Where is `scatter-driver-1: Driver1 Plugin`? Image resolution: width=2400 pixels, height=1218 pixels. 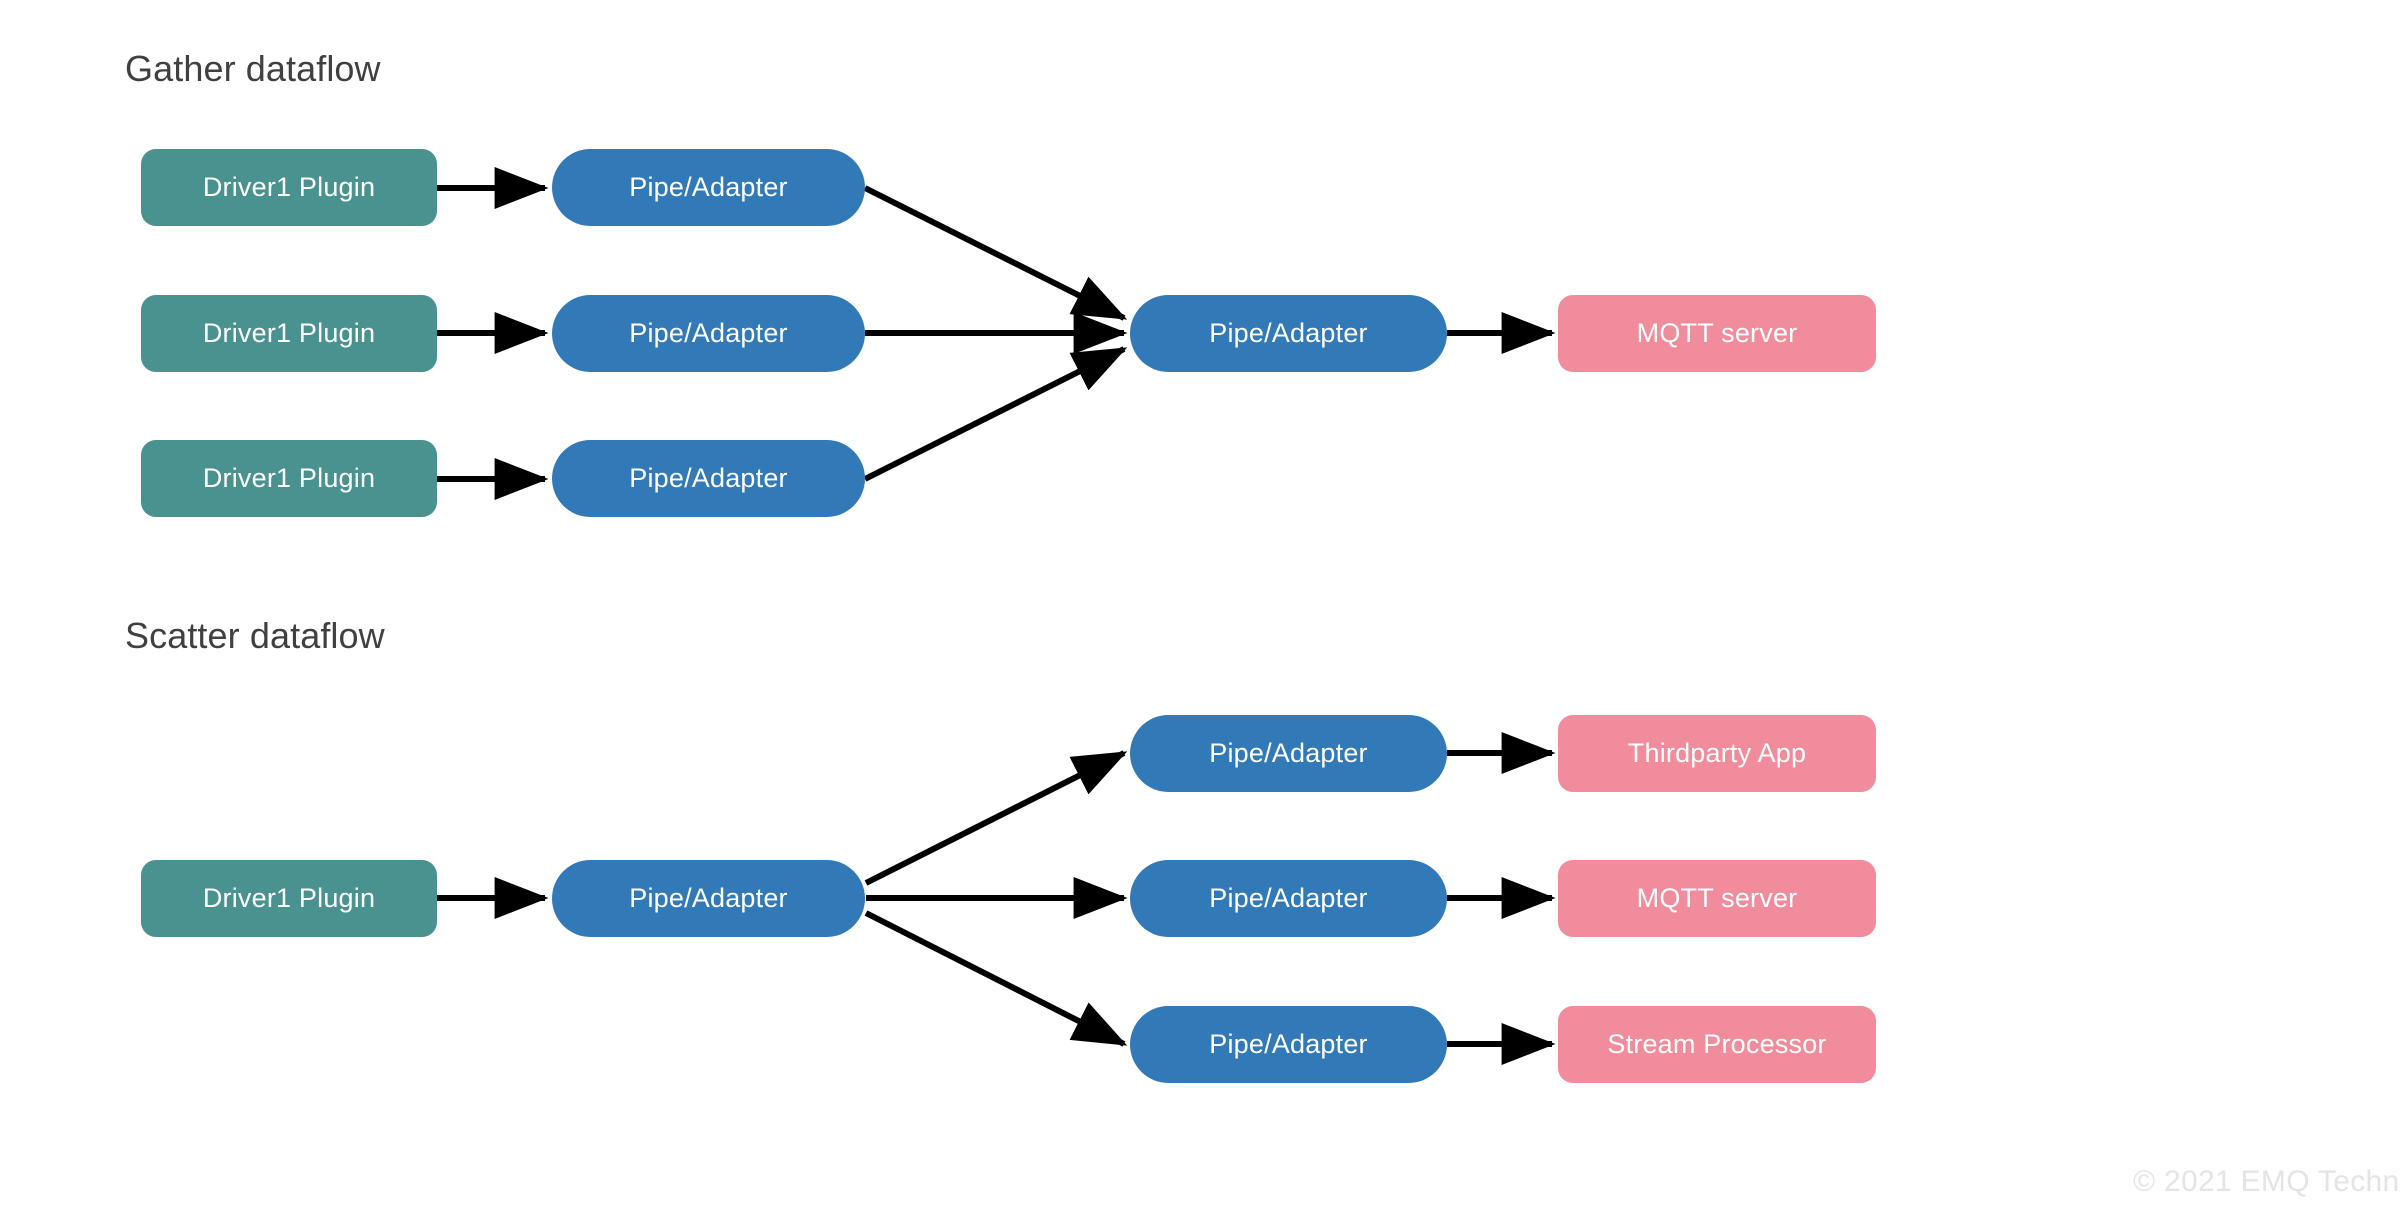 scatter-driver-1: Driver1 Plugin is located at coordinates (289, 898).